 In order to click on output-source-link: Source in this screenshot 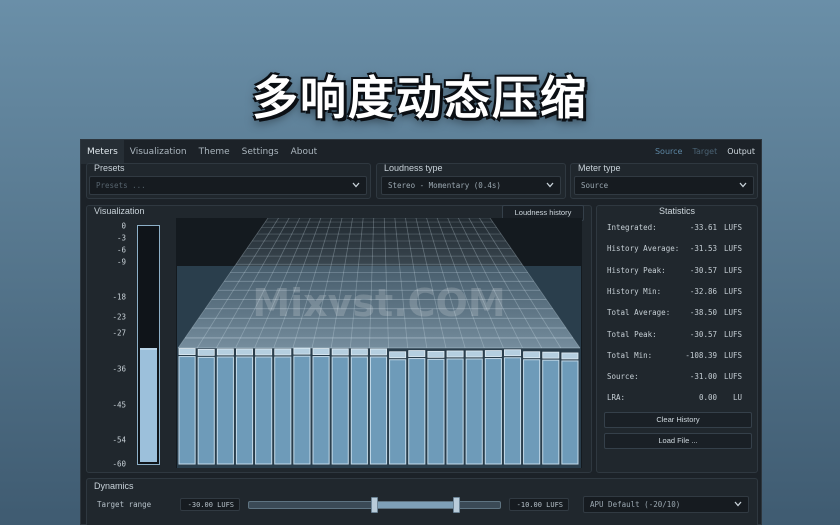, I will do `click(668, 152)`.